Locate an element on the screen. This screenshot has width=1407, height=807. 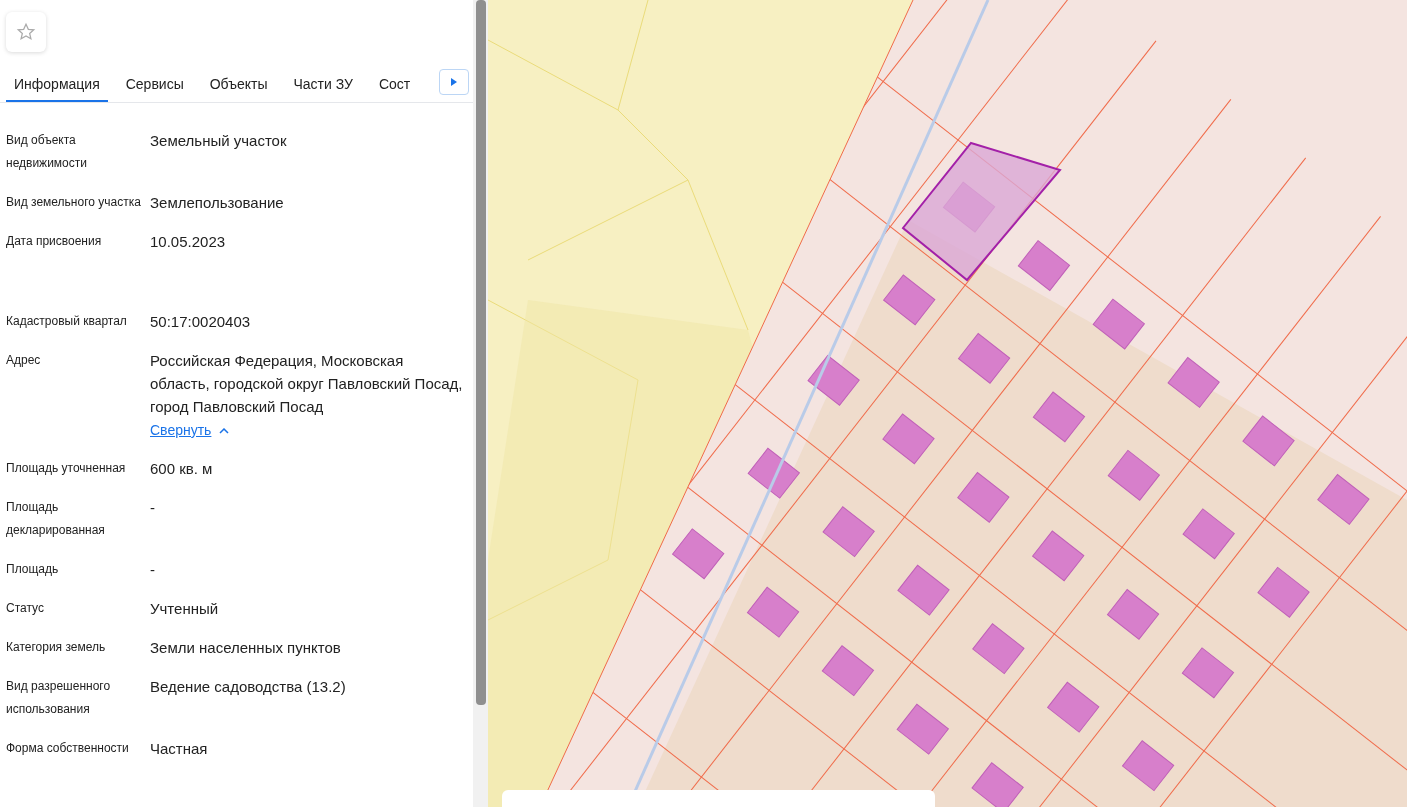
scroll-tabs-button is located at coordinates (454, 82).